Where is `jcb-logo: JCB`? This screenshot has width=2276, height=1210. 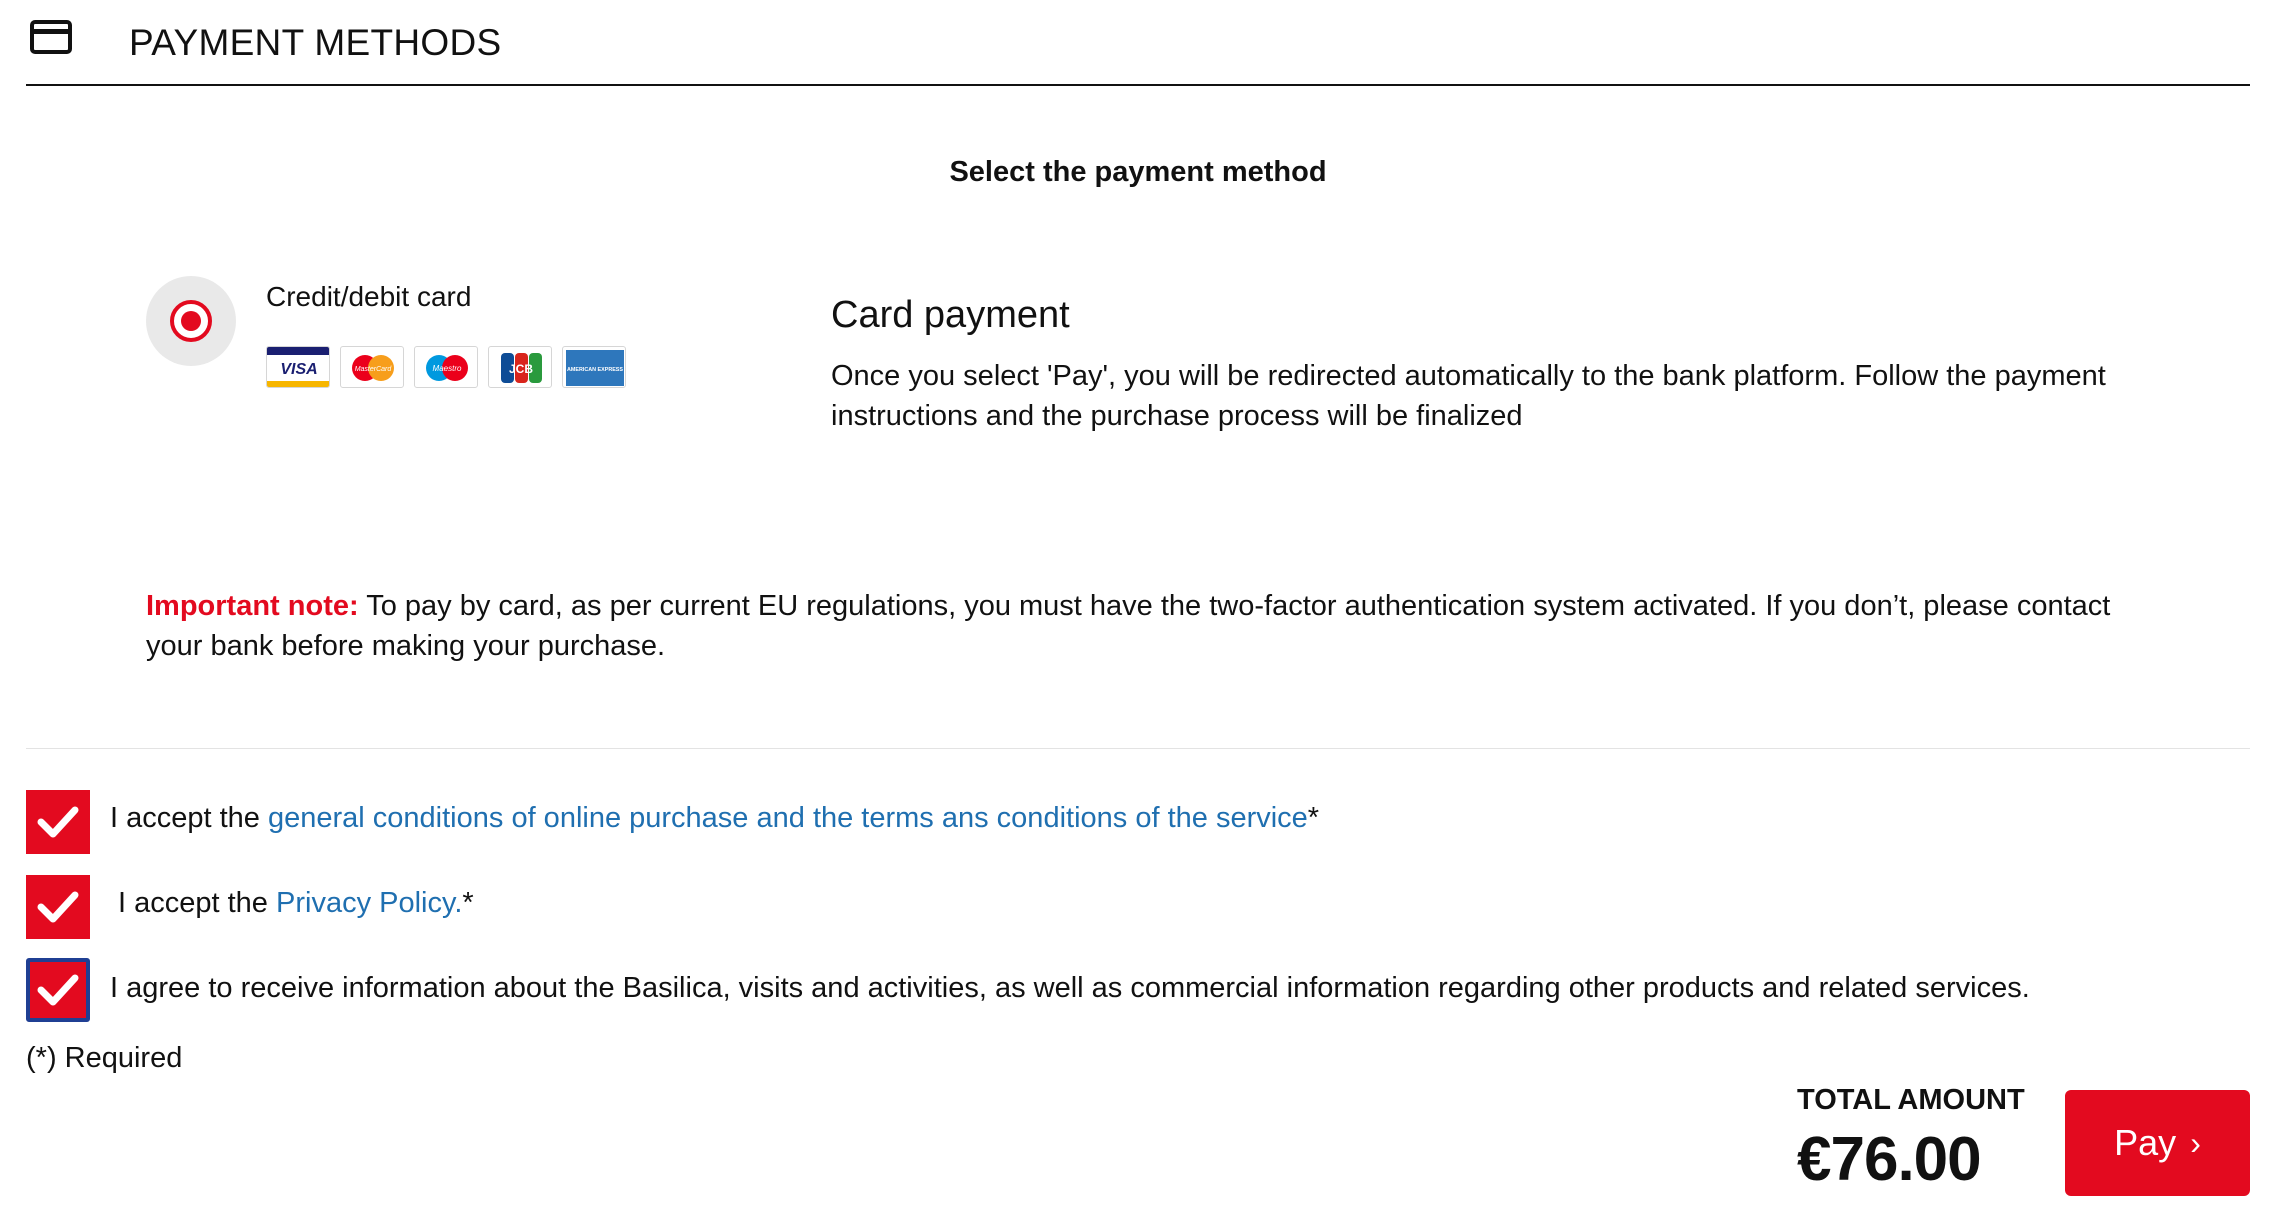 jcb-logo: JCB is located at coordinates (520, 367).